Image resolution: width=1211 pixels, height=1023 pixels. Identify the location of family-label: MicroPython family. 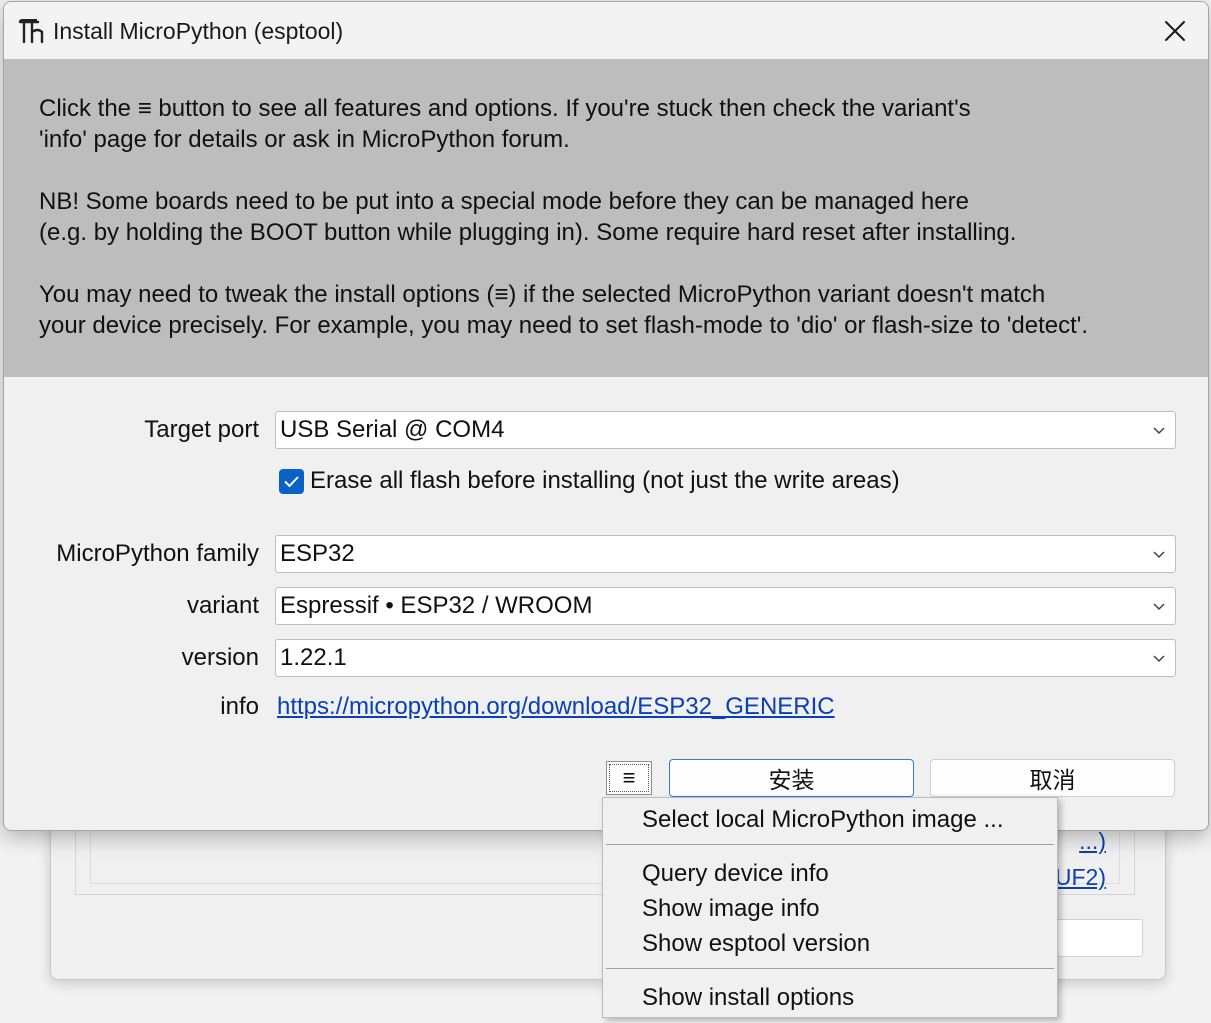
(157, 553).